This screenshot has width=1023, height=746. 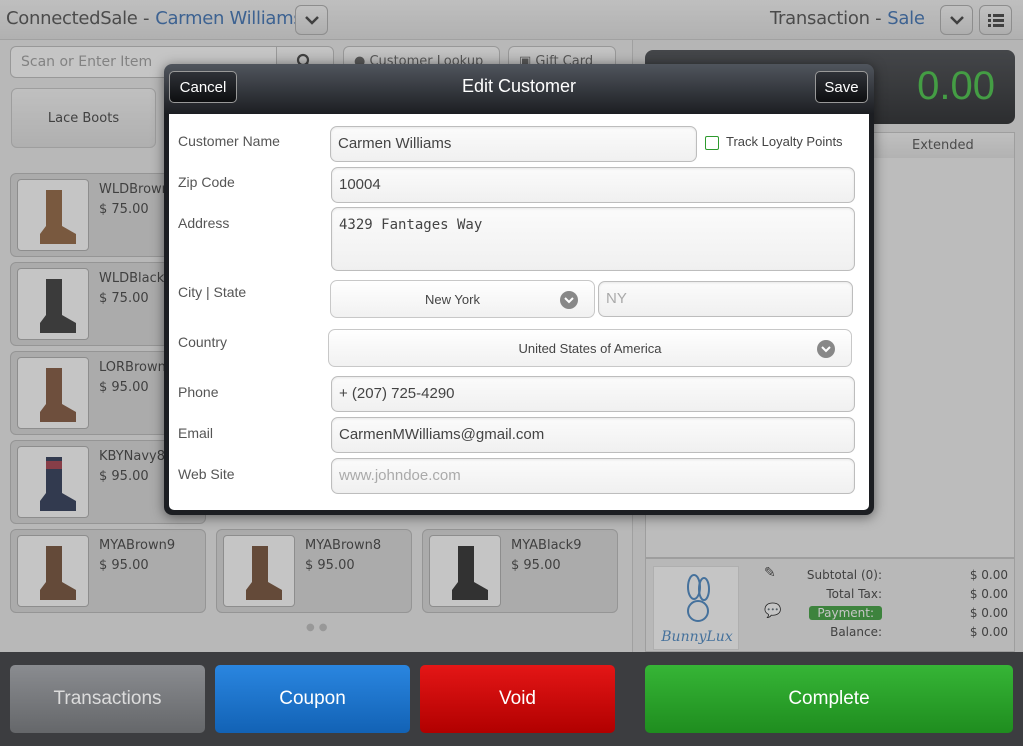 I want to click on state-field: NY, so click(x=725, y=299).